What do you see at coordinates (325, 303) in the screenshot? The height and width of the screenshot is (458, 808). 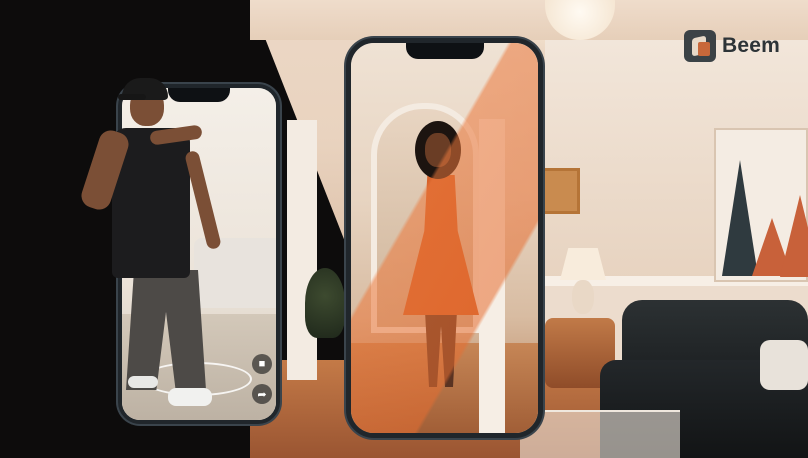 I see `potted-plant` at bounding box center [325, 303].